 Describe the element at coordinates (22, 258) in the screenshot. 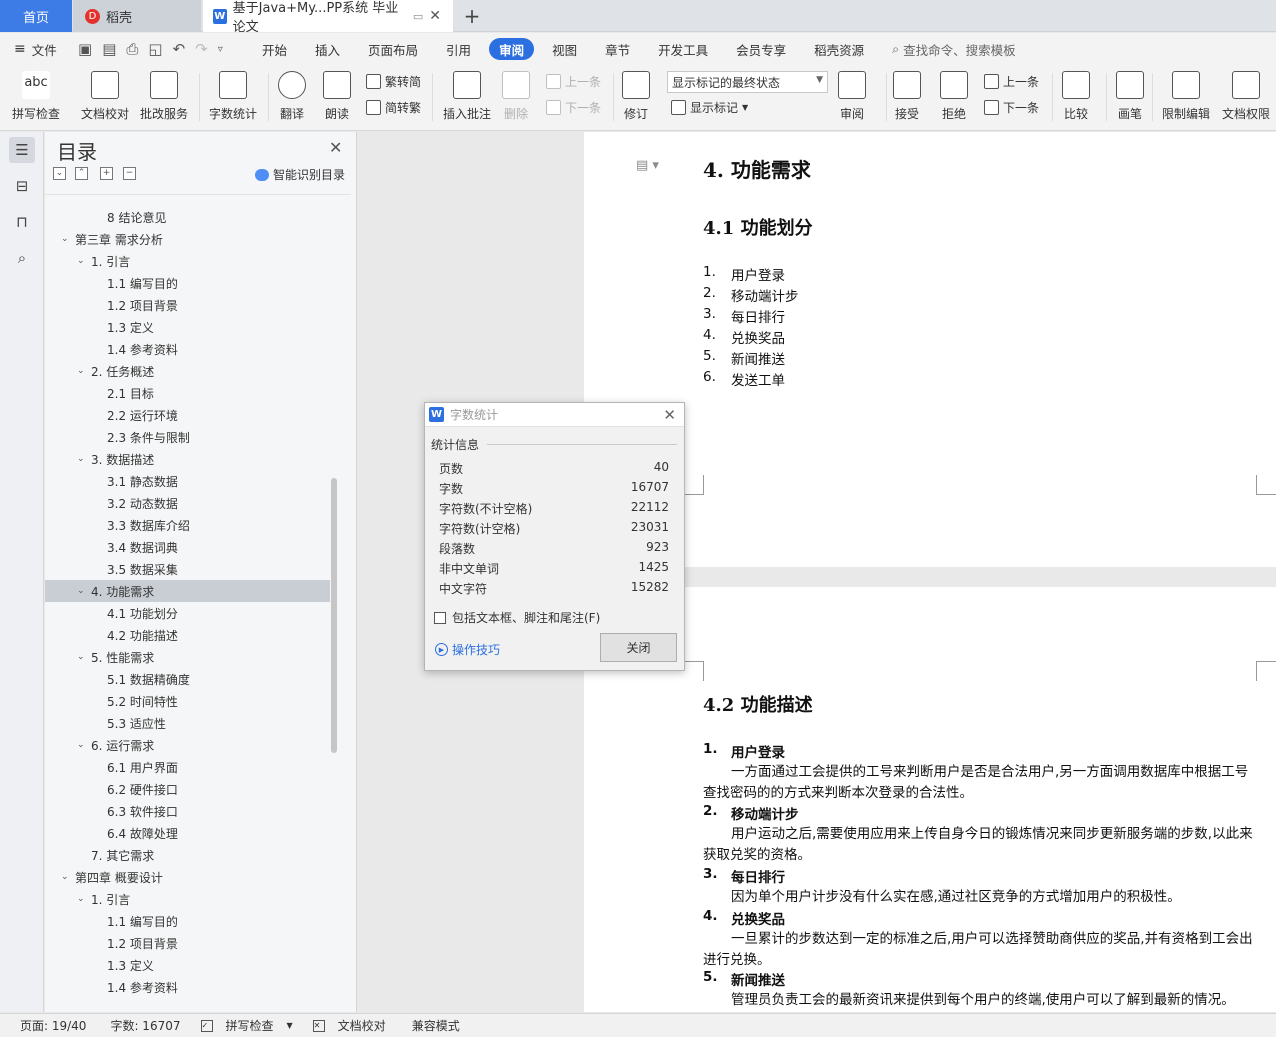

I see `search-icon: ⌕` at that location.